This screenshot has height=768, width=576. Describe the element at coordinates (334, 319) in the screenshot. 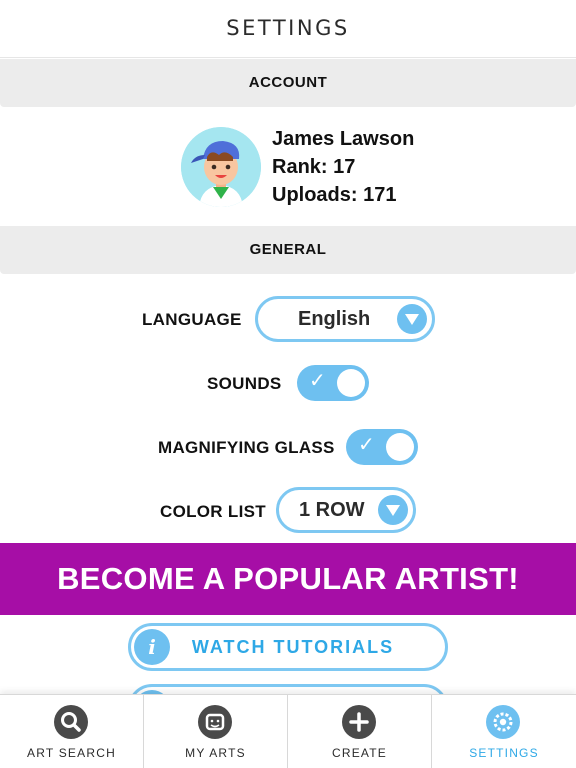

I see `language-value: English` at that location.